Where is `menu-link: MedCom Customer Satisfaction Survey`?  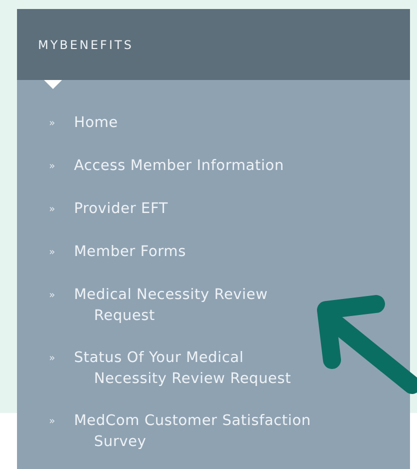
menu-link: MedCom Customer Satisfaction Survey is located at coordinates (192, 432).